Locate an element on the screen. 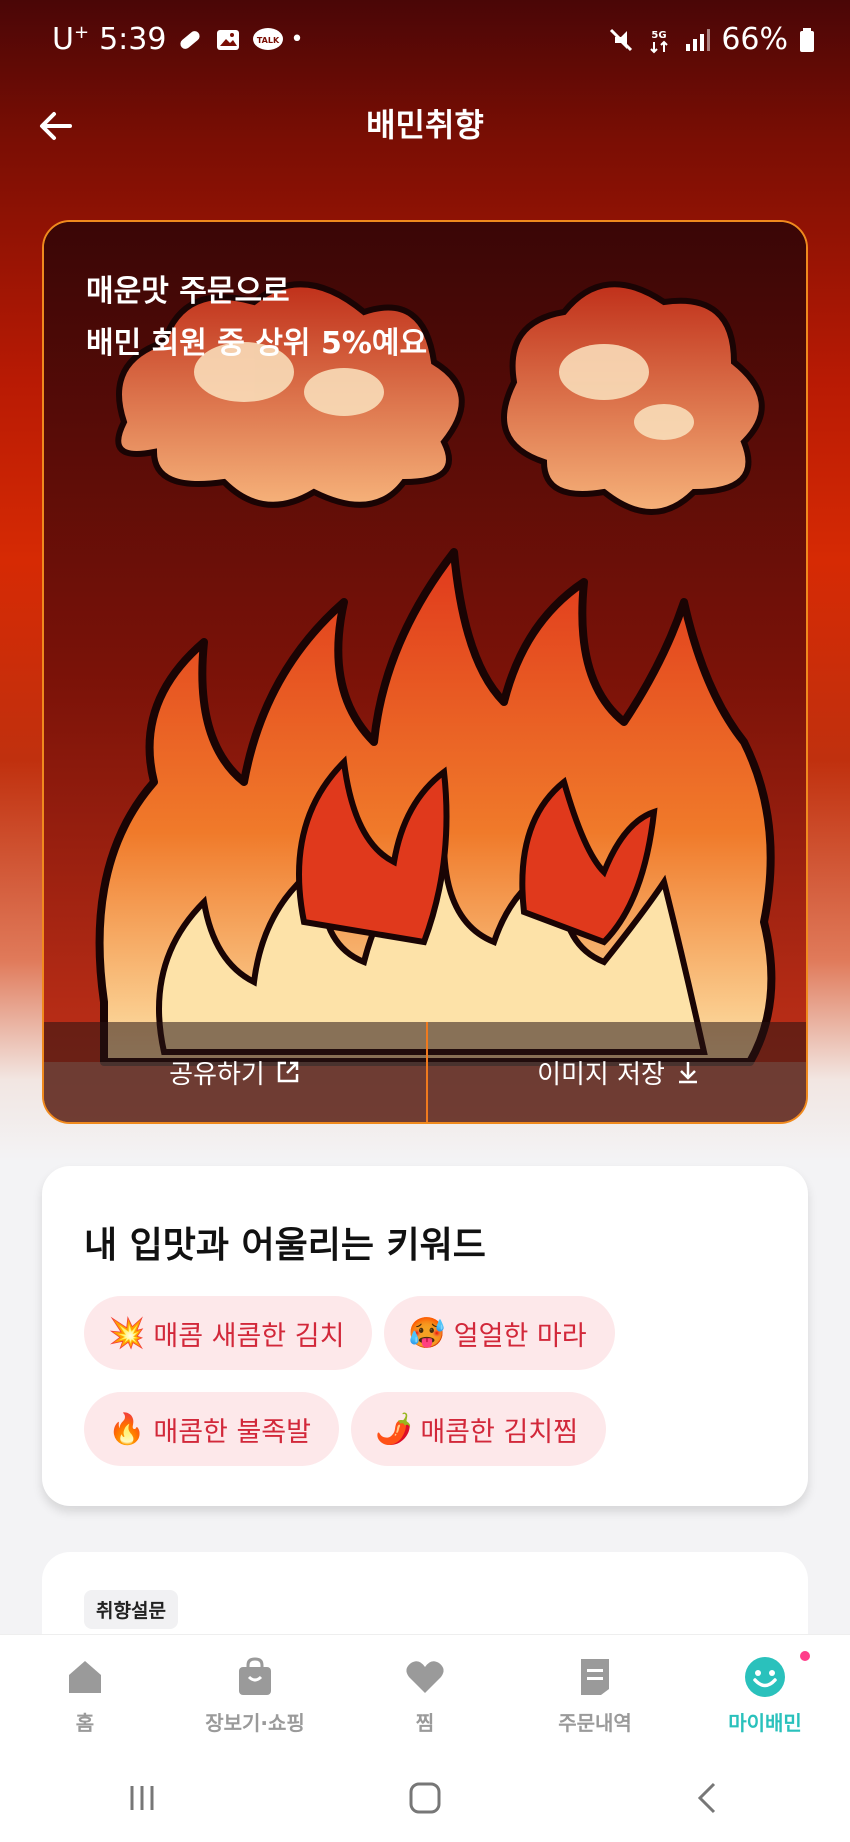  svg-text: 5G is located at coordinates (659, 35).